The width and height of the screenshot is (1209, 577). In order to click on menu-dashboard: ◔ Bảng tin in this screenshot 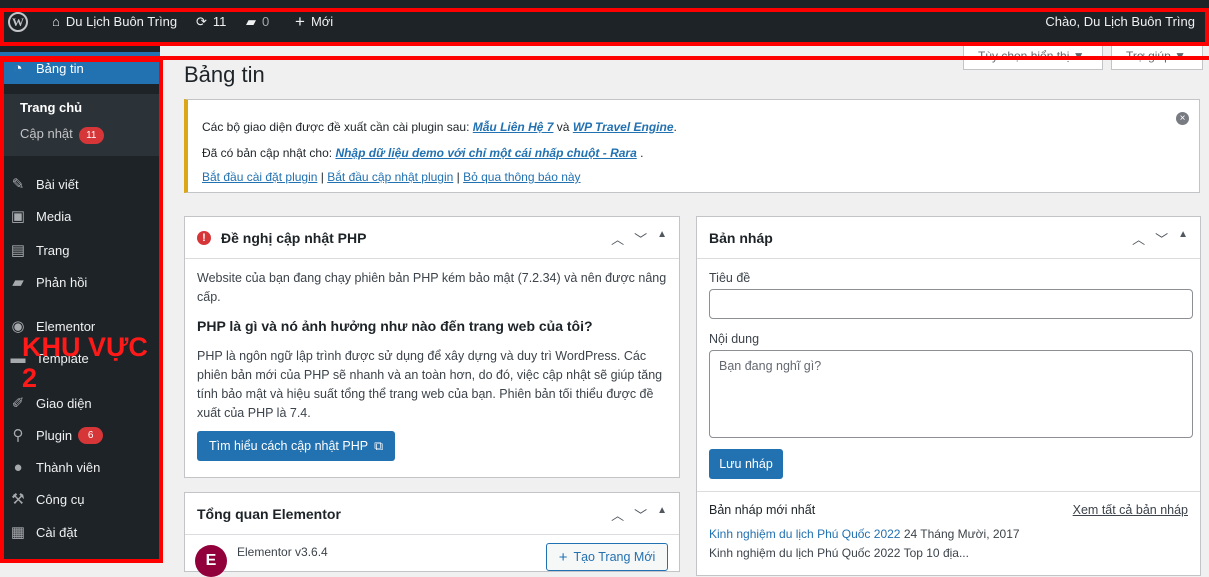, I will do `click(80, 68)`.